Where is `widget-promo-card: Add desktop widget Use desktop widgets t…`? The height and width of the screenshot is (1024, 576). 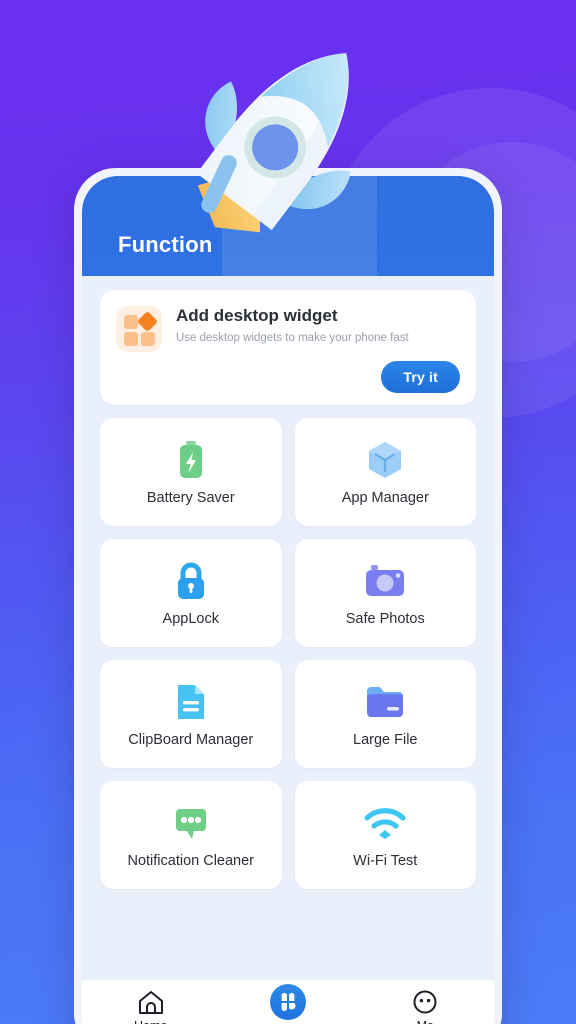 widget-promo-card: Add desktop widget Use desktop widgets t… is located at coordinates (288, 347).